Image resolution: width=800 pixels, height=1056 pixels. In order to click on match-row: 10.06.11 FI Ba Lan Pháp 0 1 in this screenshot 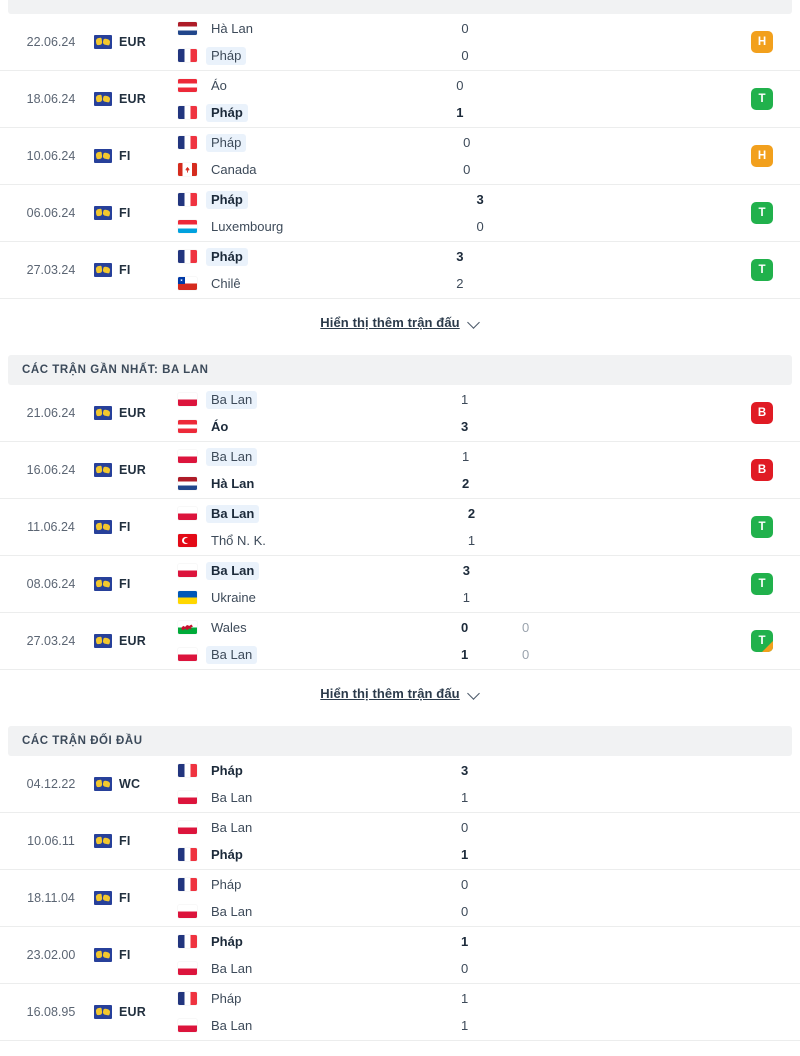, I will do `click(400, 841)`.